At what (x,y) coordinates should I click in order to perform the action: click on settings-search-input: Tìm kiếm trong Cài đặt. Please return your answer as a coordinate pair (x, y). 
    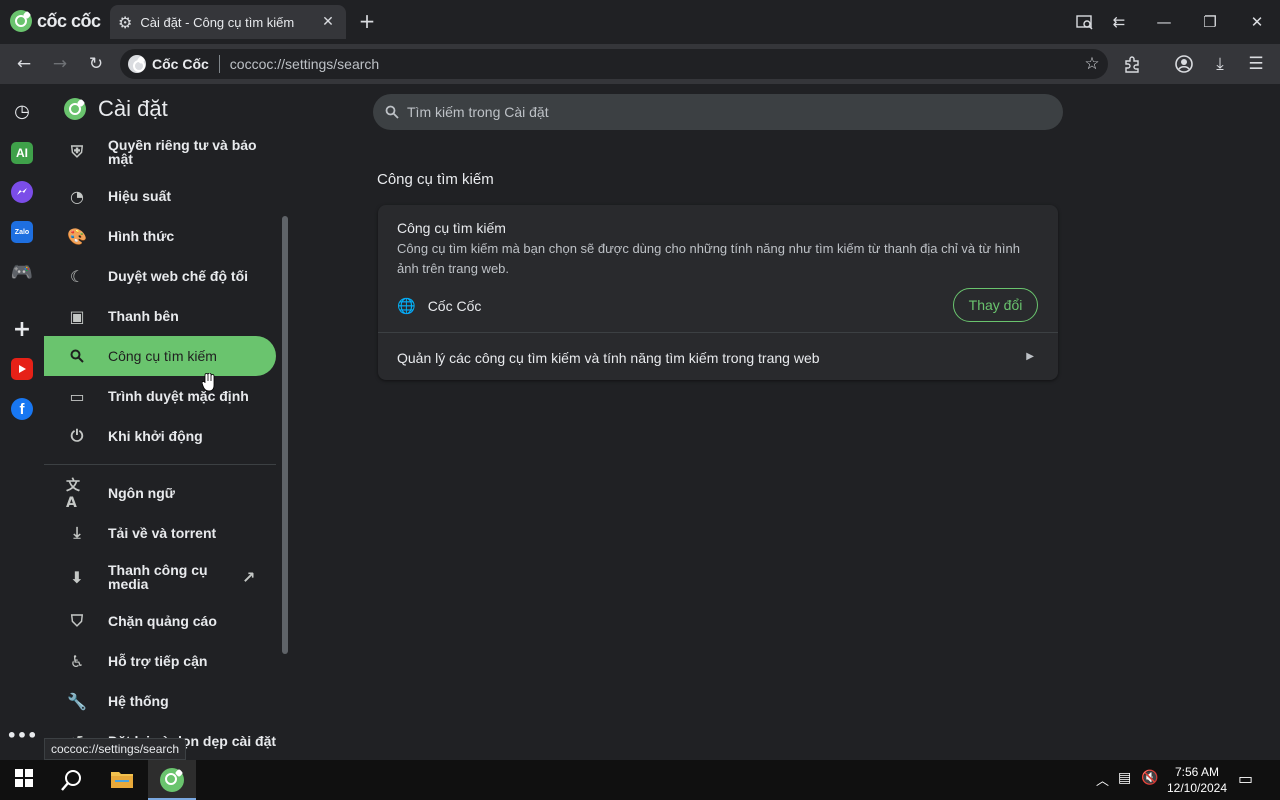
    Looking at the image, I should click on (718, 112).